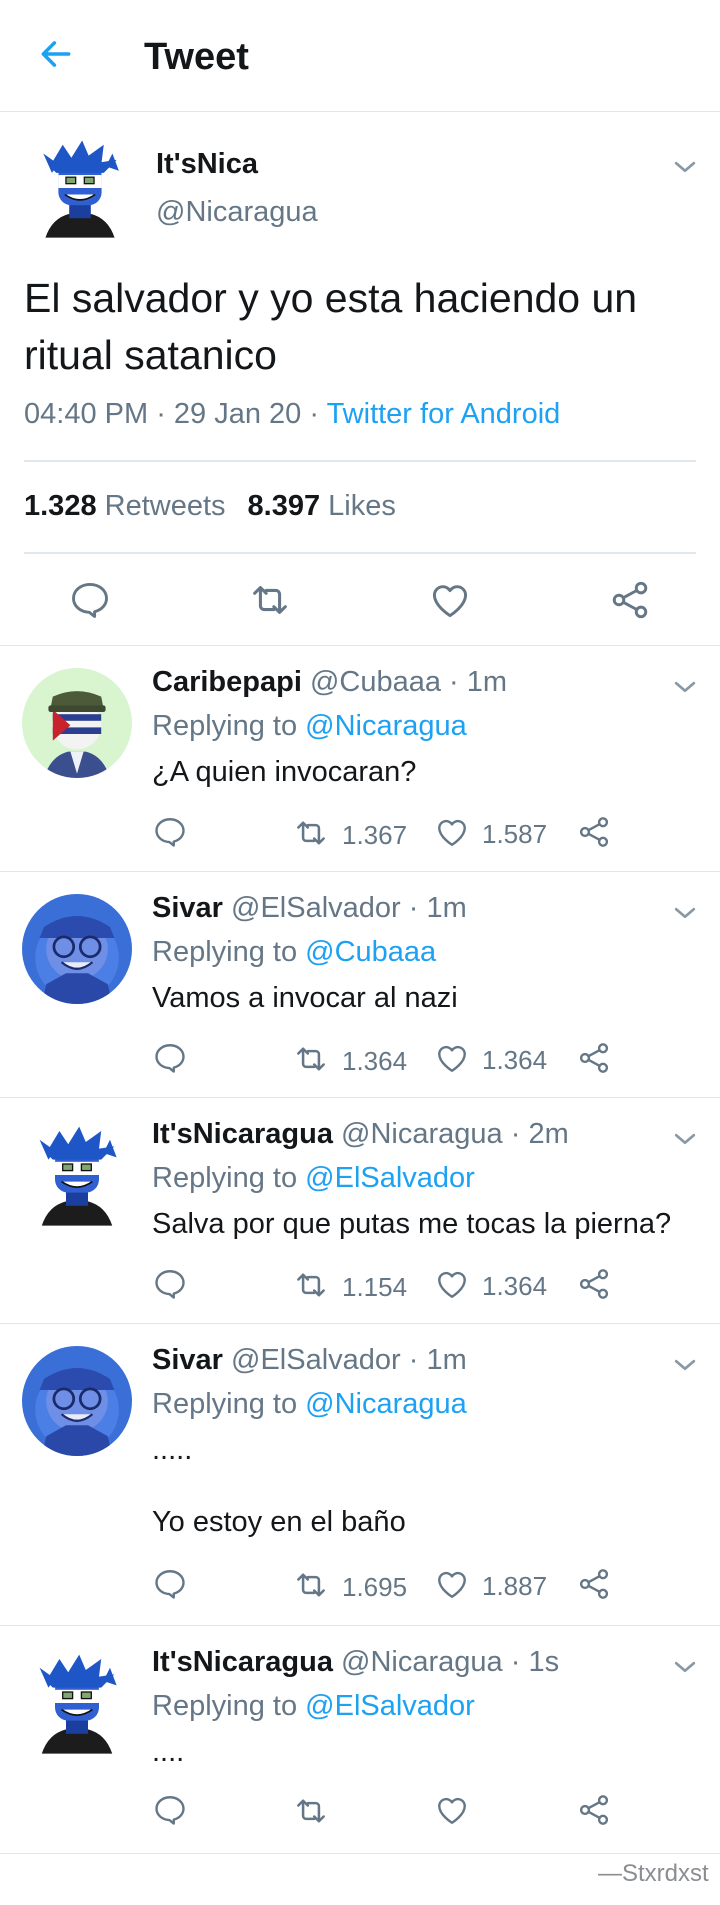 The image size is (720, 1905). Describe the element at coordinates (444, 414) in the screenshot. I see `tweet-source-link: Twitter for Android` at that location.